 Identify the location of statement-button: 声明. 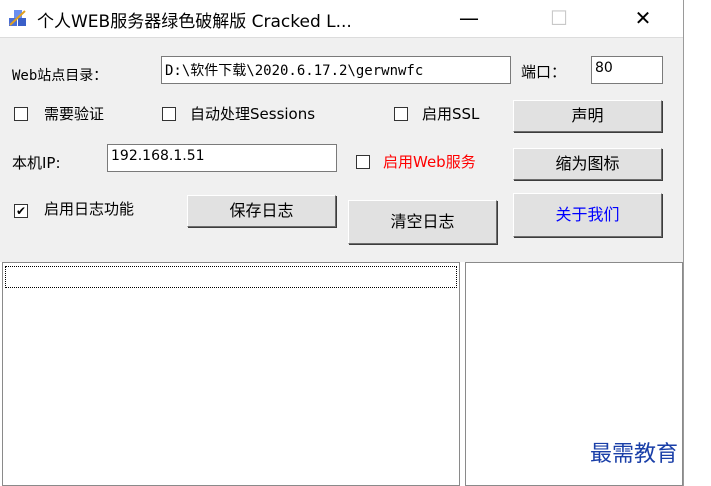
(587, 116).